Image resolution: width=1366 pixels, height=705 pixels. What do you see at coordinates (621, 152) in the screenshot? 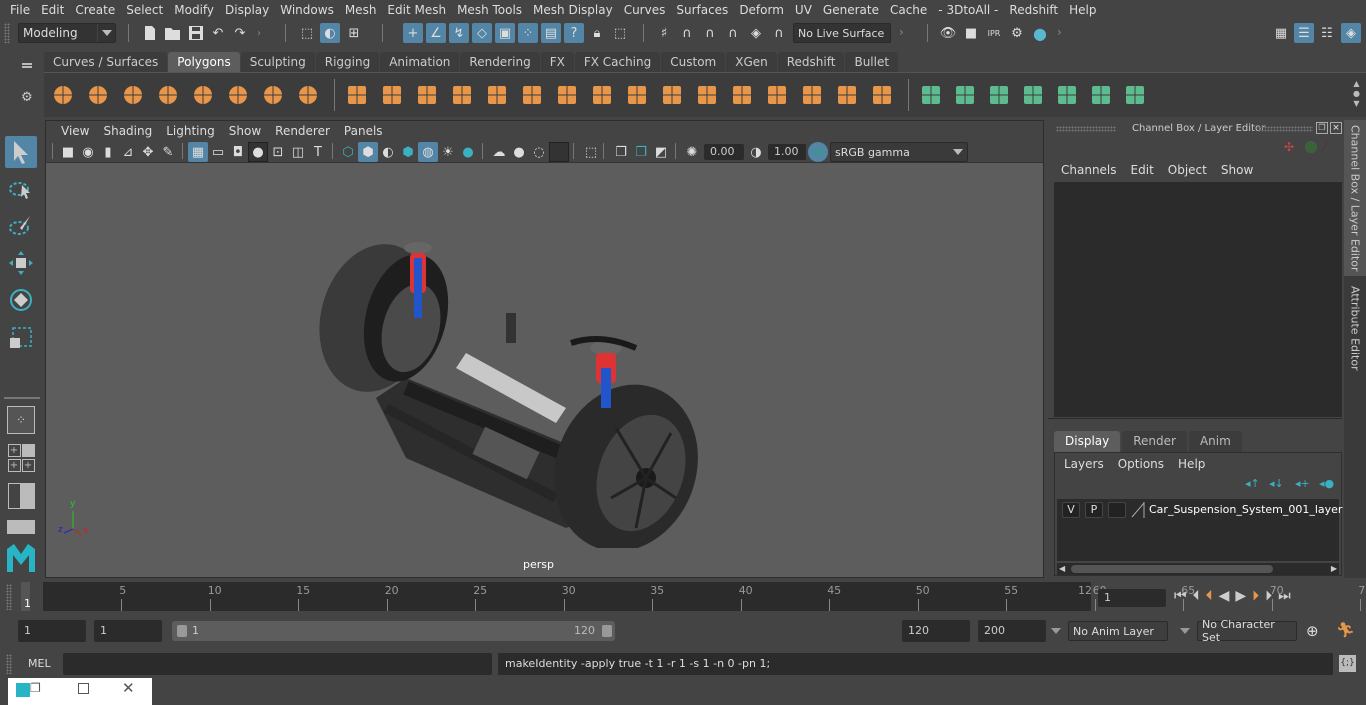
I see `xray-icon: ❐` at bounding box center [621, 152].